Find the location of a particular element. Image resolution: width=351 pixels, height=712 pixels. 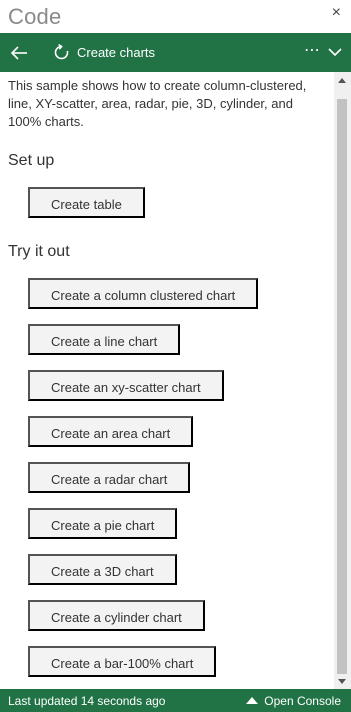

open-console-button: Open Console is located at coordinates (302, 701).